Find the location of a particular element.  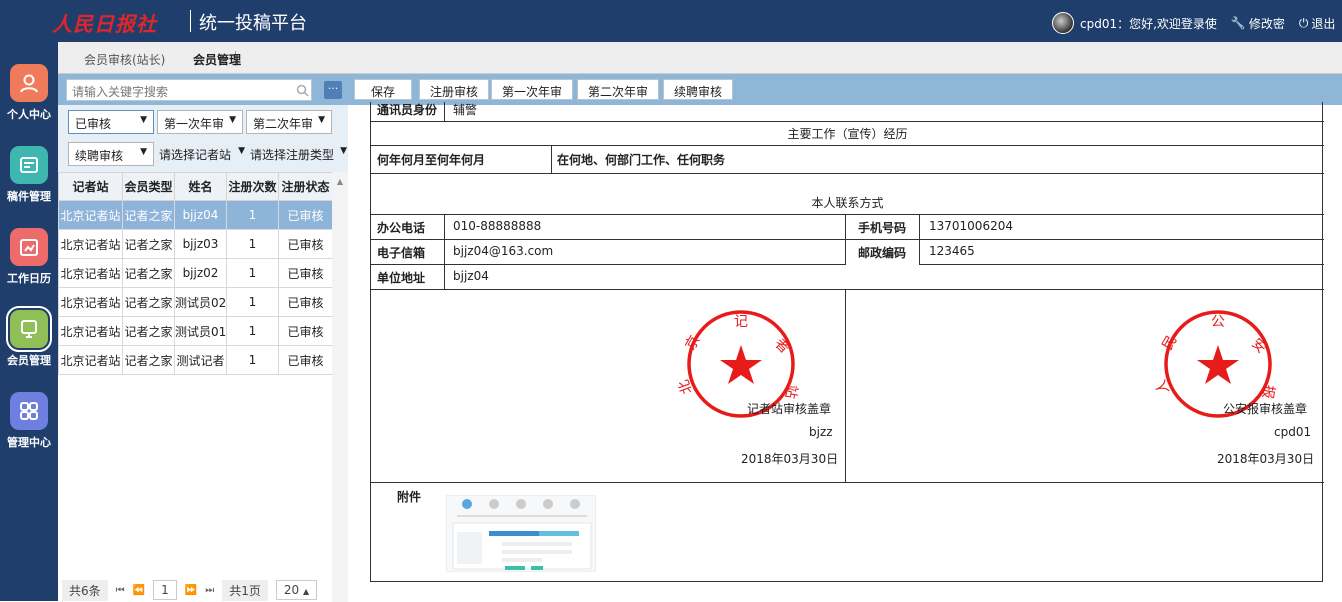

tab-member-review: 会员审核(站长) is located at coordinates (124, 59).